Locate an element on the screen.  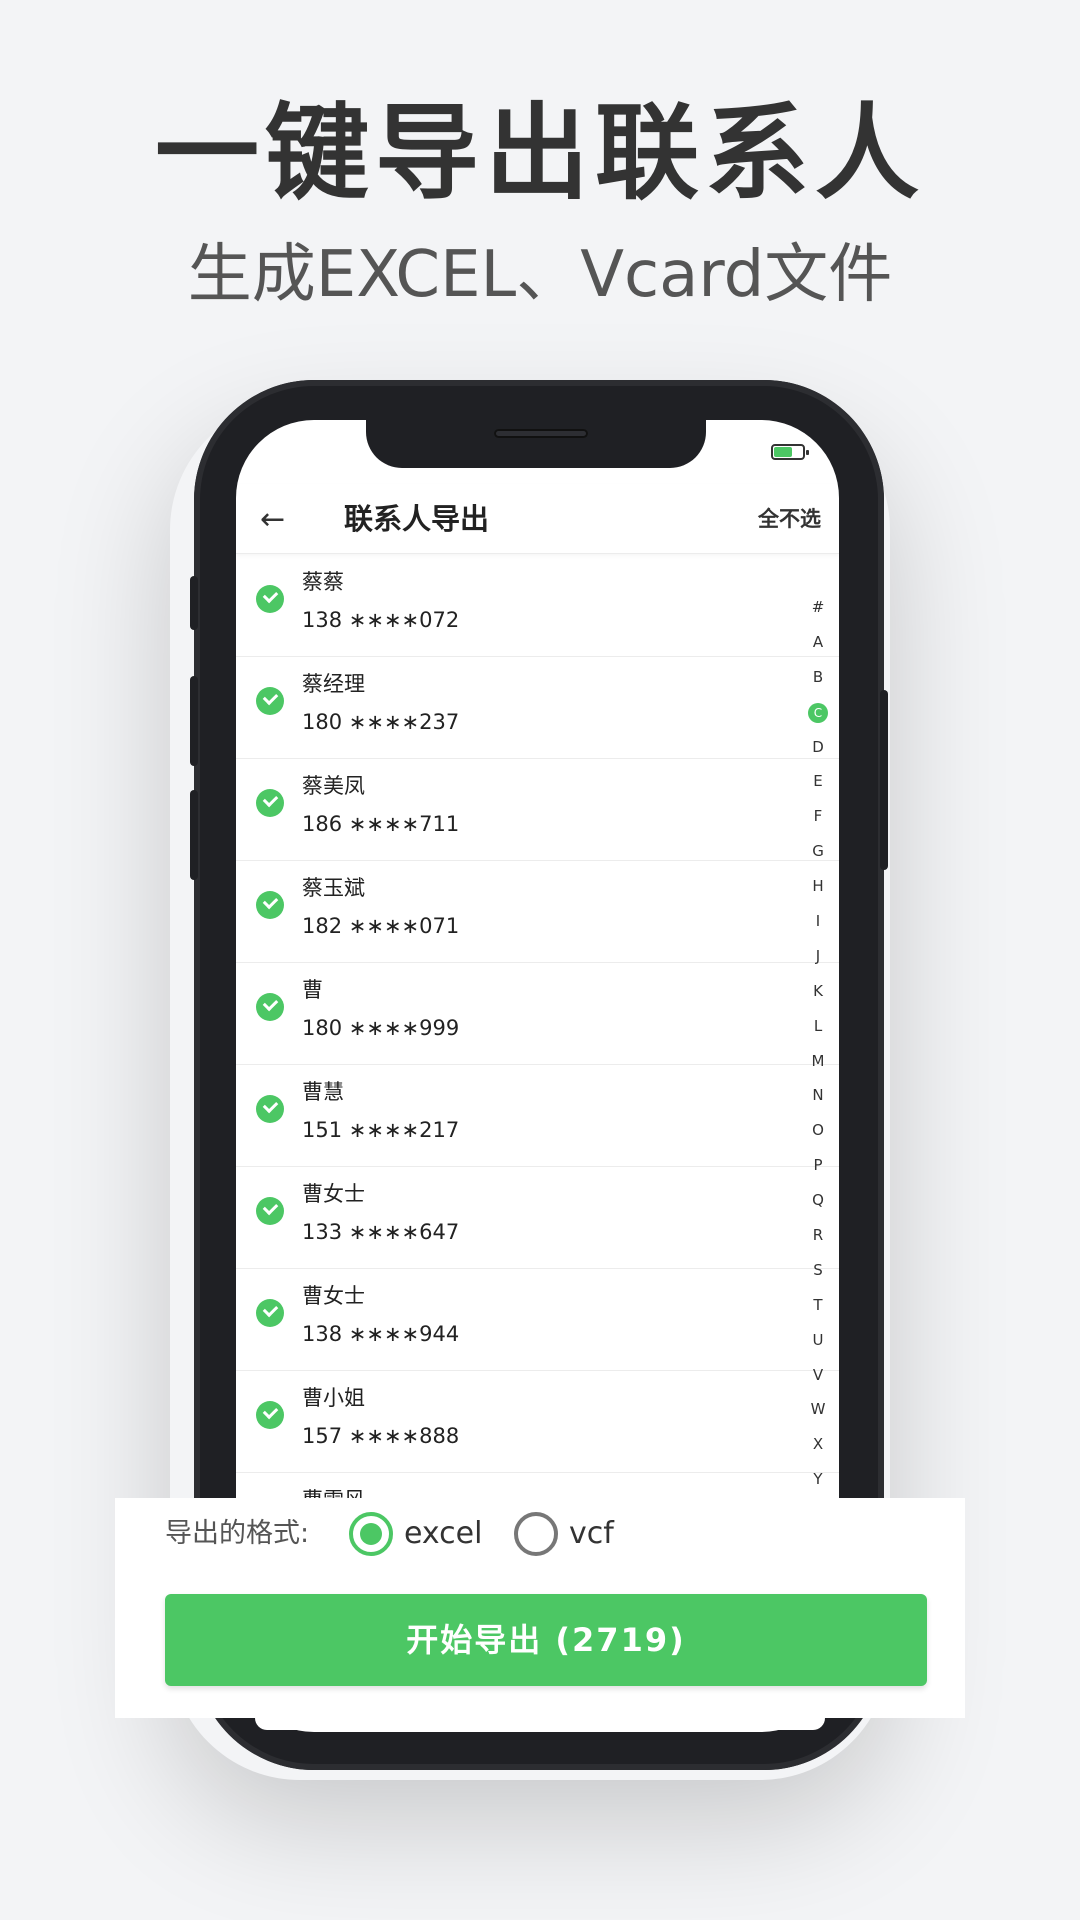
contact-phone: 180 ∗∗∗∗999 is located at coordinates (381, 1028).